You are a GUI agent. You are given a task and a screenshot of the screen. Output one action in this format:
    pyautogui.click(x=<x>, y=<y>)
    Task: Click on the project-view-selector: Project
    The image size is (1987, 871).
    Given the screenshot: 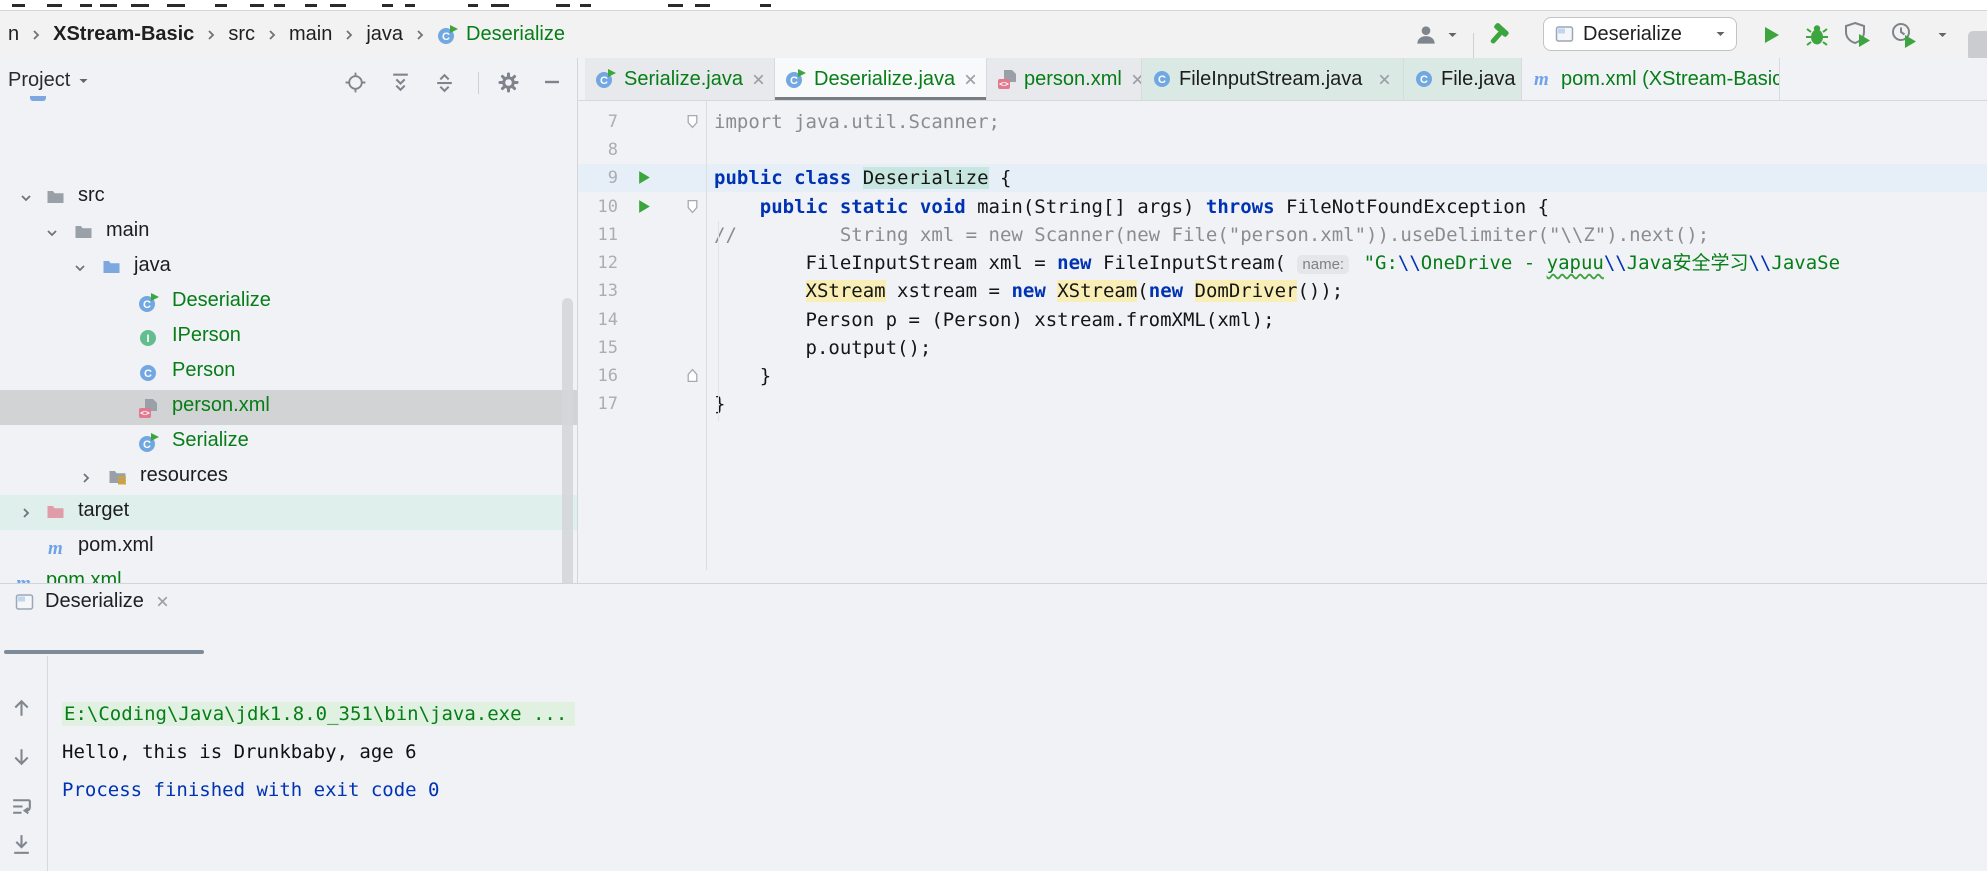 What is the action you would take?
    pyautogui.click(x=48, y=80)
    